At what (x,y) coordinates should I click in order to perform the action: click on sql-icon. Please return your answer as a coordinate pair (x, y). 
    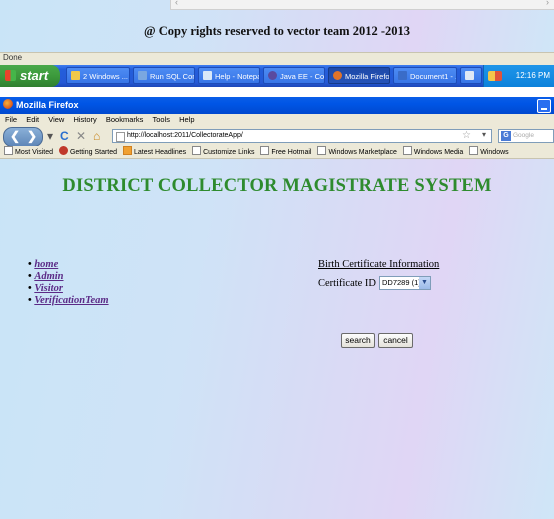
    Looking at the image, I should click on (142, 75).